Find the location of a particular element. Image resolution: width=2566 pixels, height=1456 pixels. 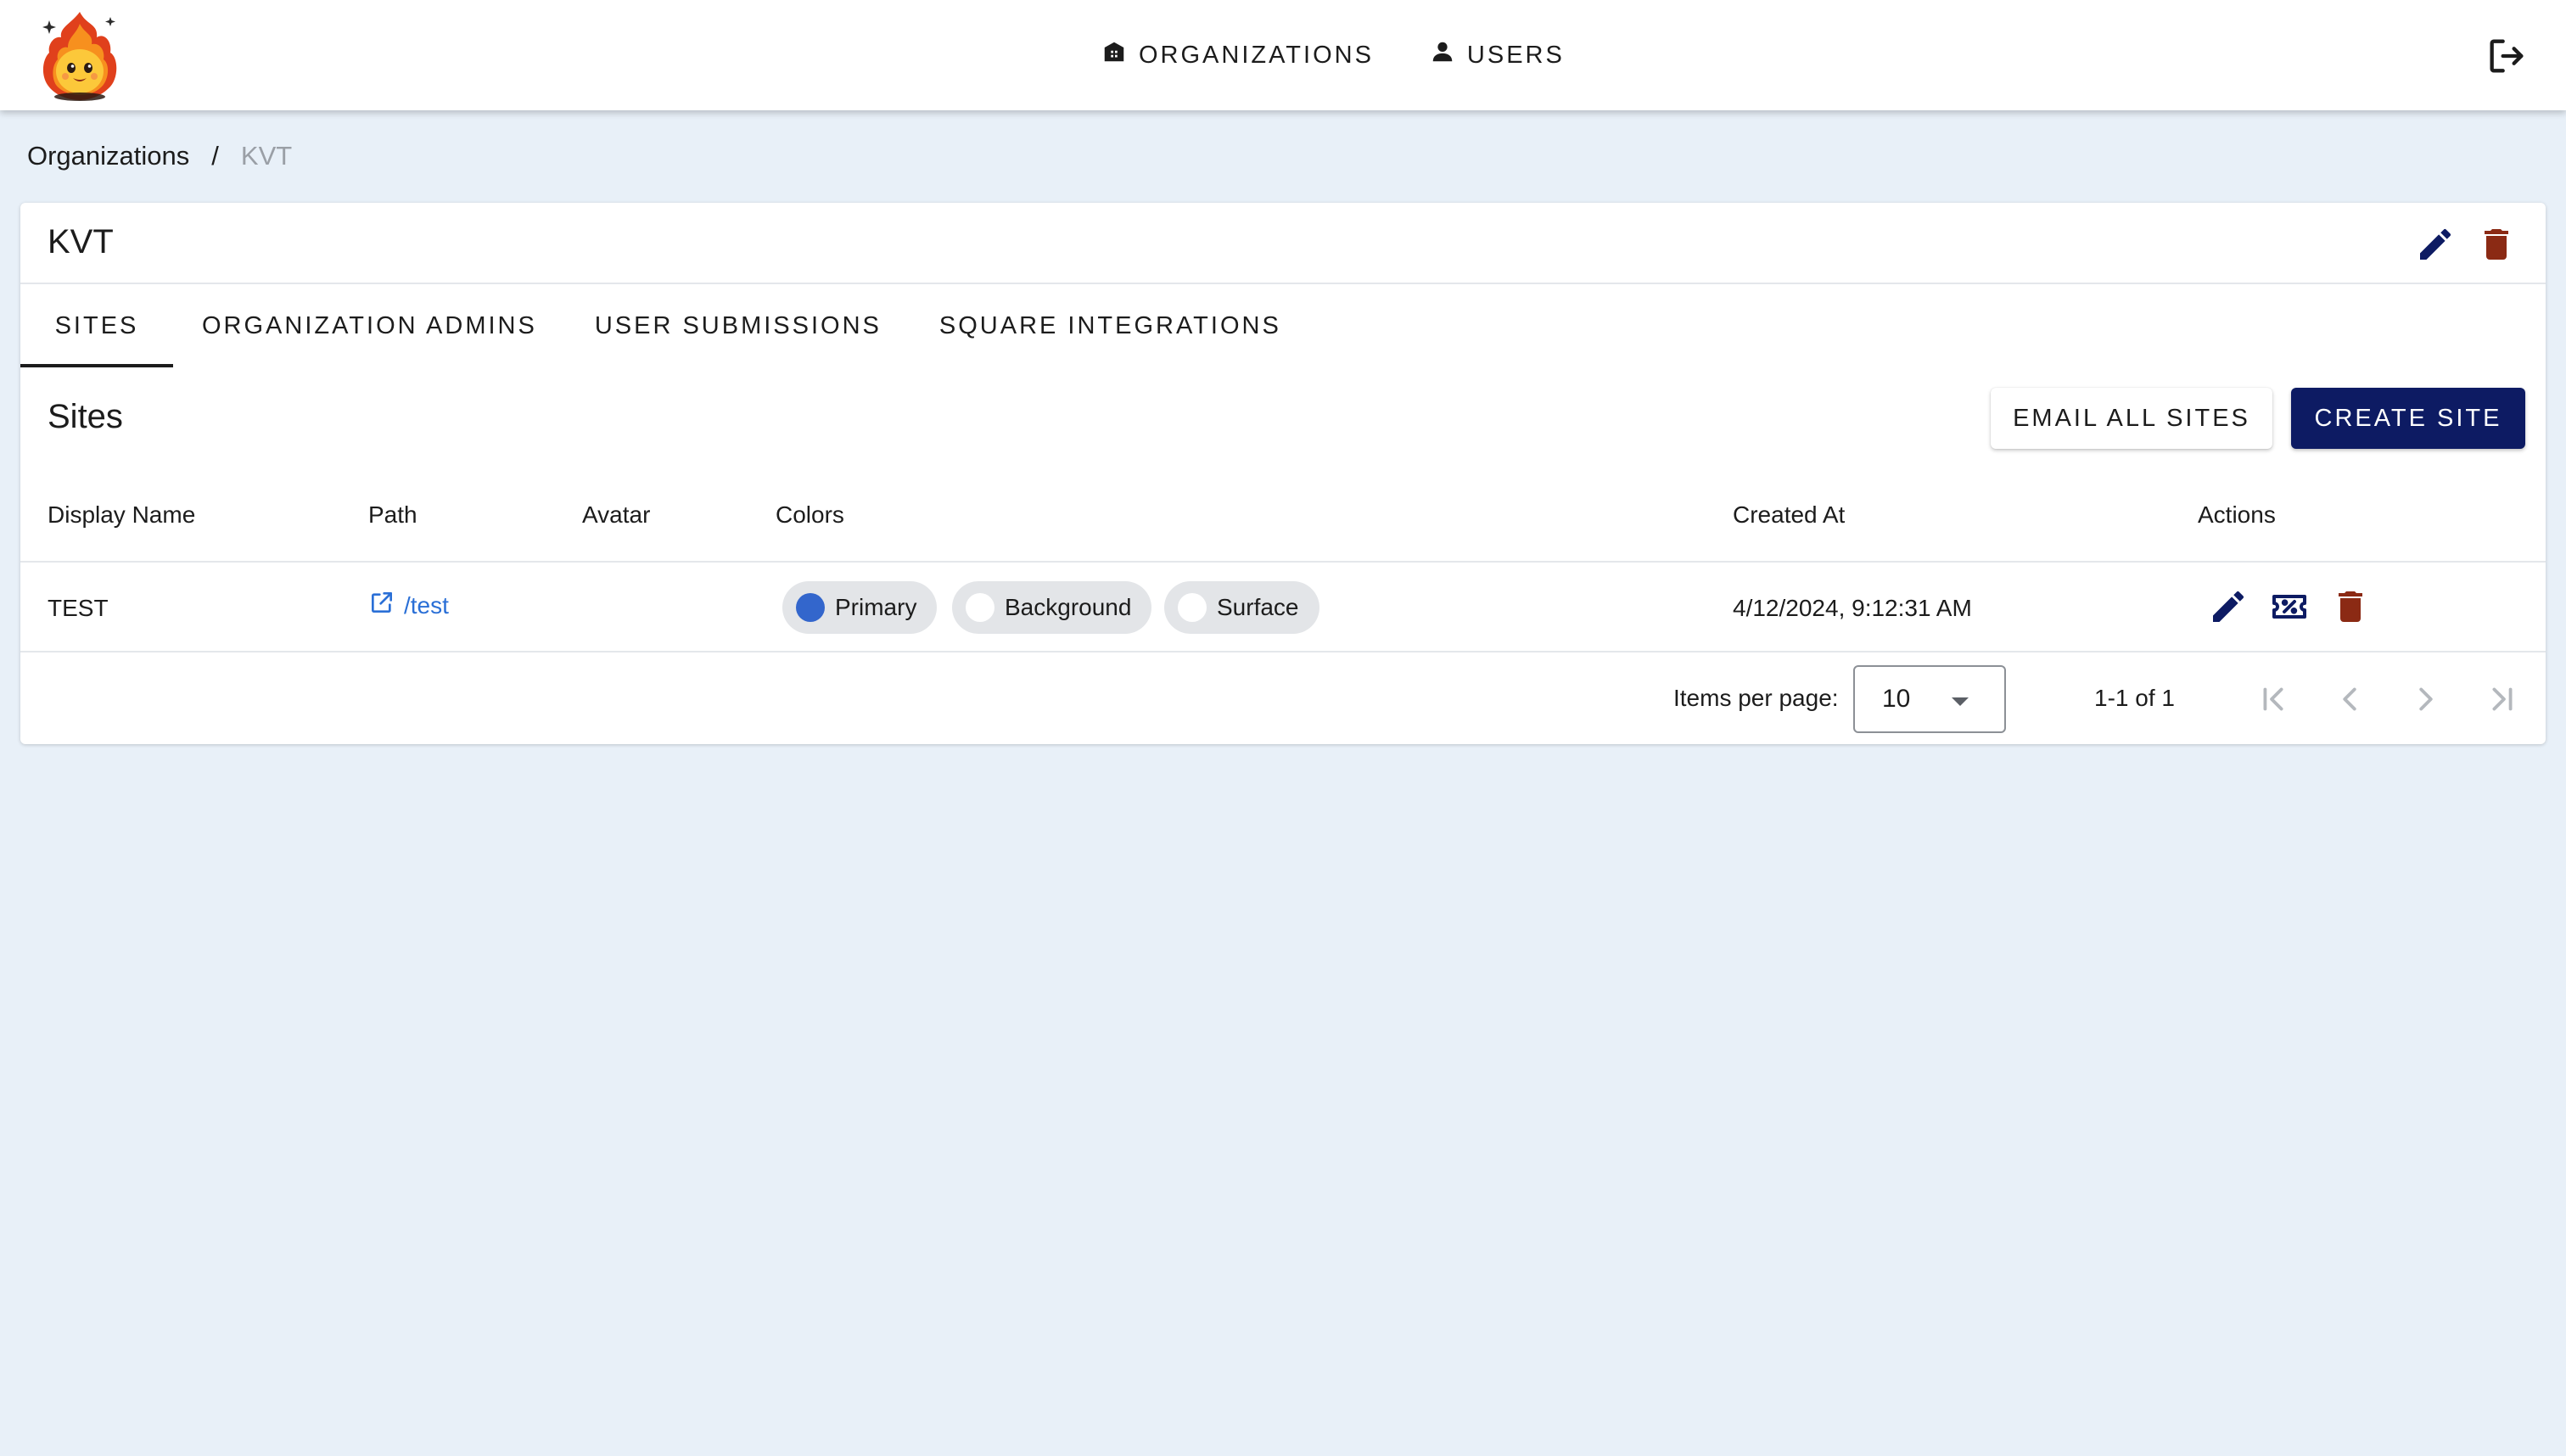

chevron-right-icon is located at coordinates (2426, 704).